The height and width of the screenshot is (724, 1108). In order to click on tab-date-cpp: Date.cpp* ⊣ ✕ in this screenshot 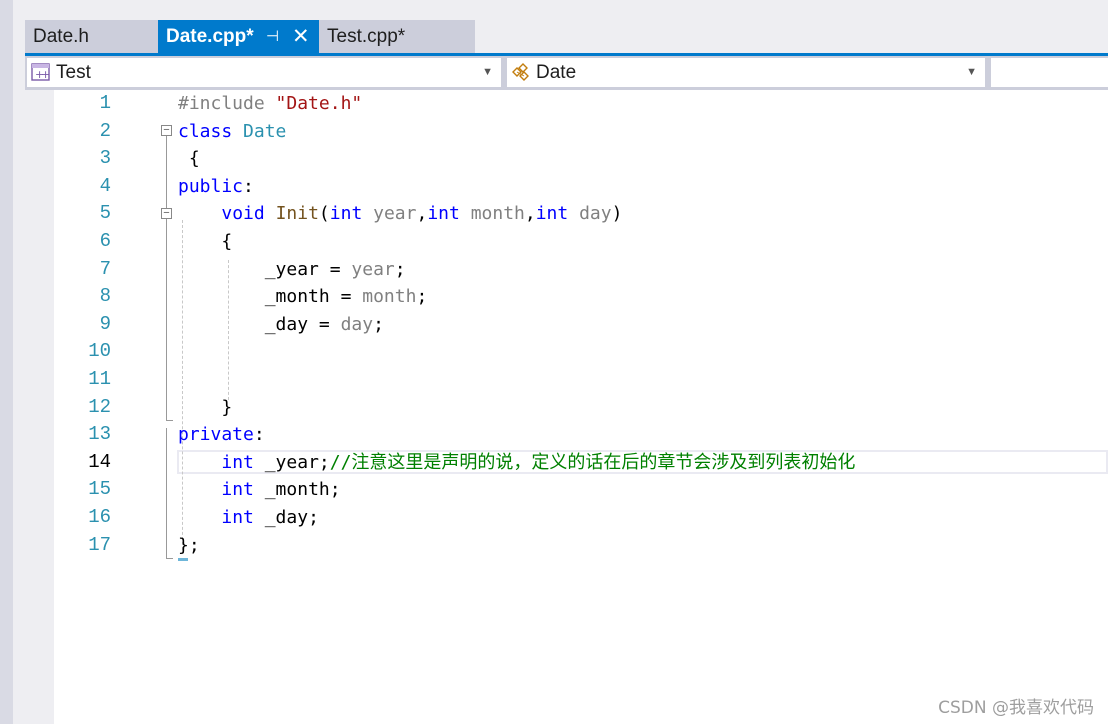, I will do `click(238, 36)`.